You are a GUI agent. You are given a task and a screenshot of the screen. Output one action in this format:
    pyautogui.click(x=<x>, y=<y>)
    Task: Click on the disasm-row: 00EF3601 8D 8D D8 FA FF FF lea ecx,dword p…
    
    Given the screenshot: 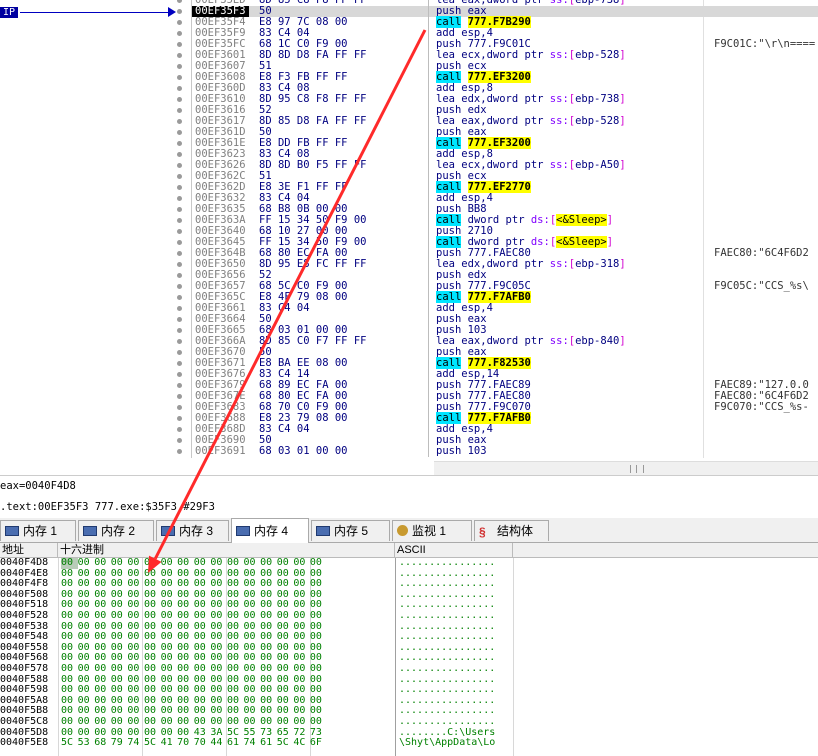 What is the action you would take?
    pyautogui.click(x=505, y=55)
    